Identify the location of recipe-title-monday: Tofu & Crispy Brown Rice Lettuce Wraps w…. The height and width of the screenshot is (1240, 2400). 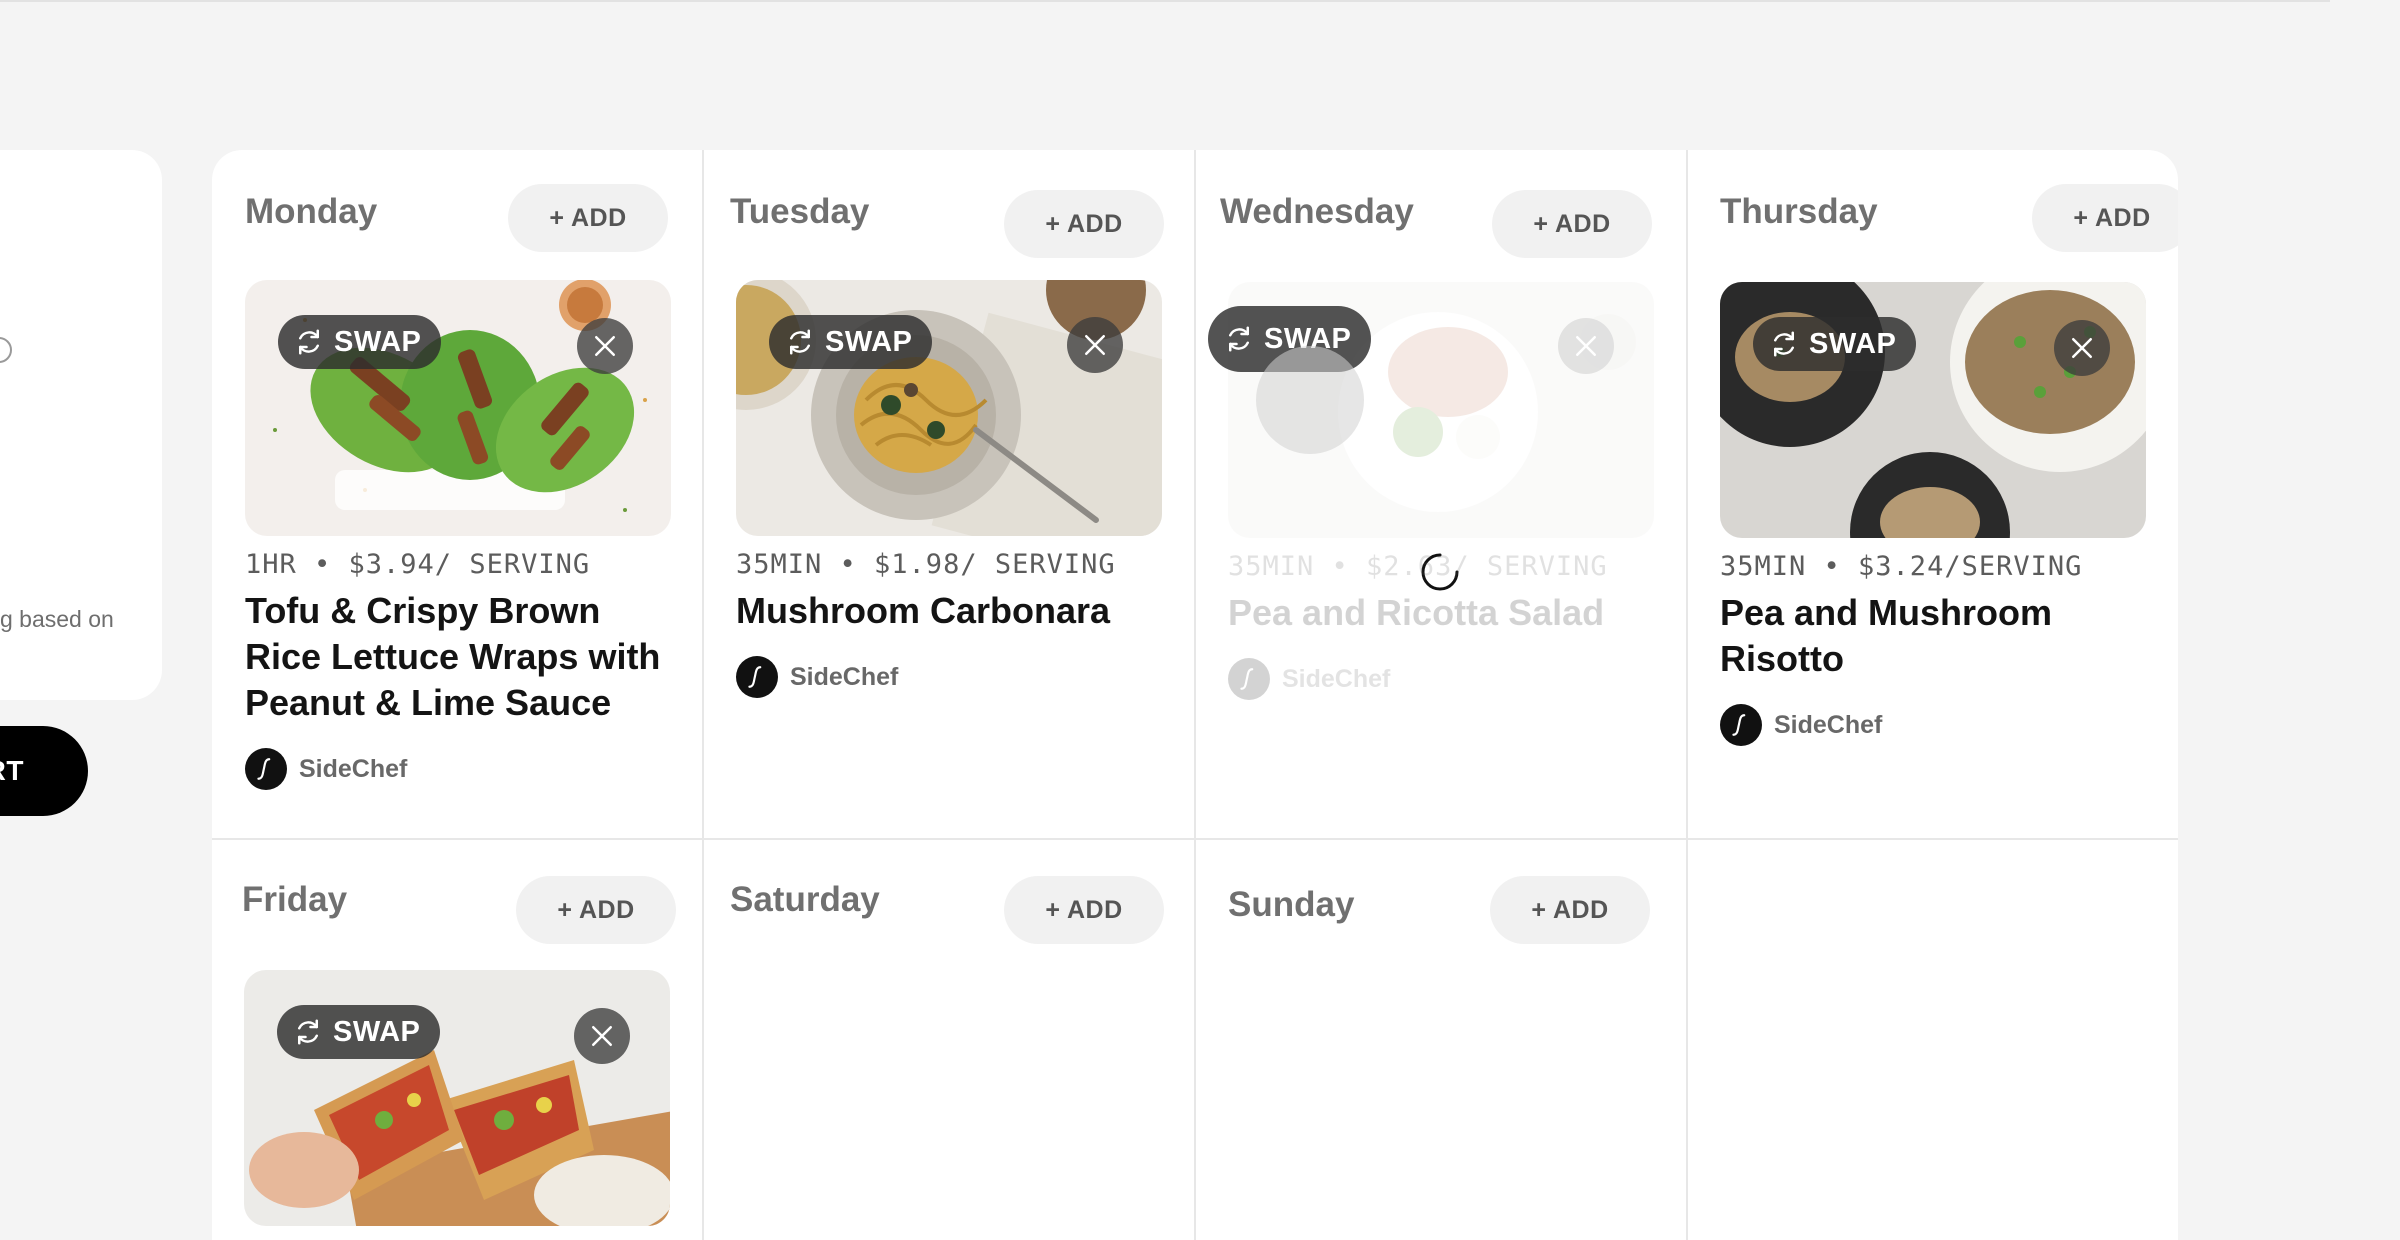
(460, 657).